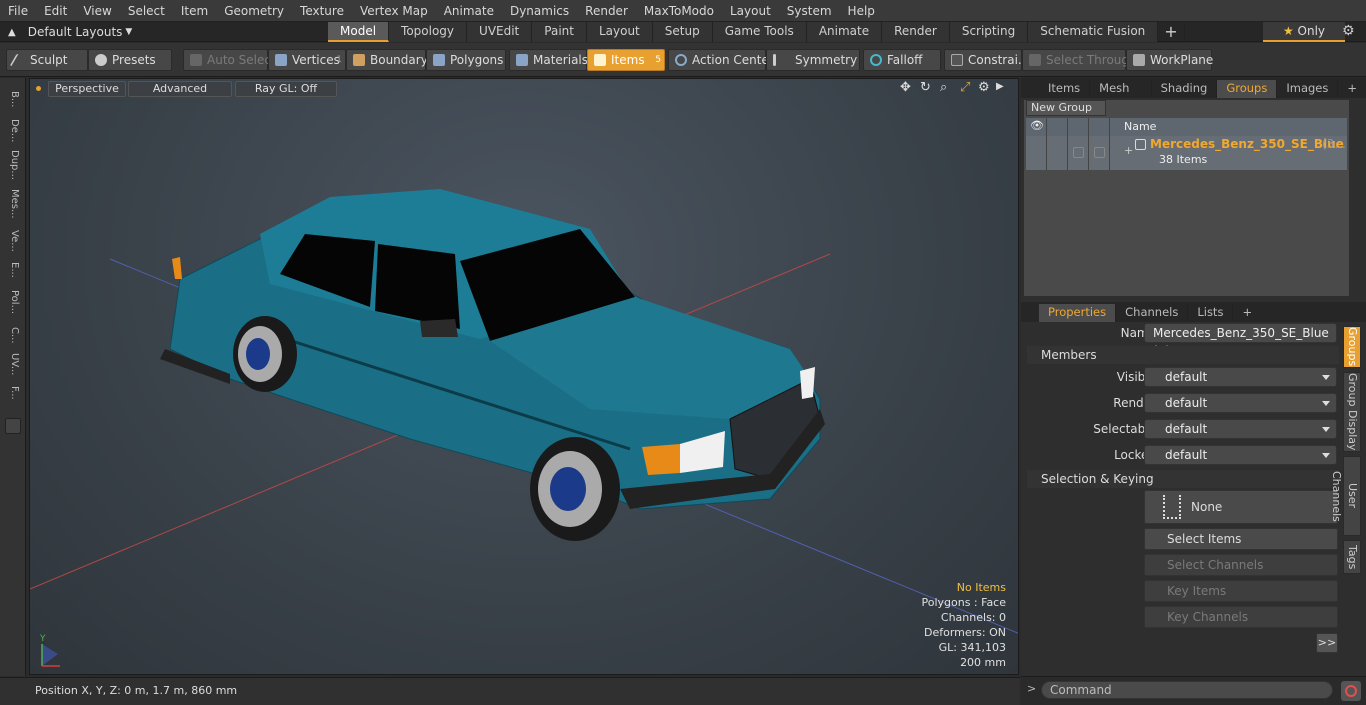 This screenshot has width=1366, height=705. Describe the element at coordinates (1308, 89) in the screenshot. I see `tab-images: Images` at that location.